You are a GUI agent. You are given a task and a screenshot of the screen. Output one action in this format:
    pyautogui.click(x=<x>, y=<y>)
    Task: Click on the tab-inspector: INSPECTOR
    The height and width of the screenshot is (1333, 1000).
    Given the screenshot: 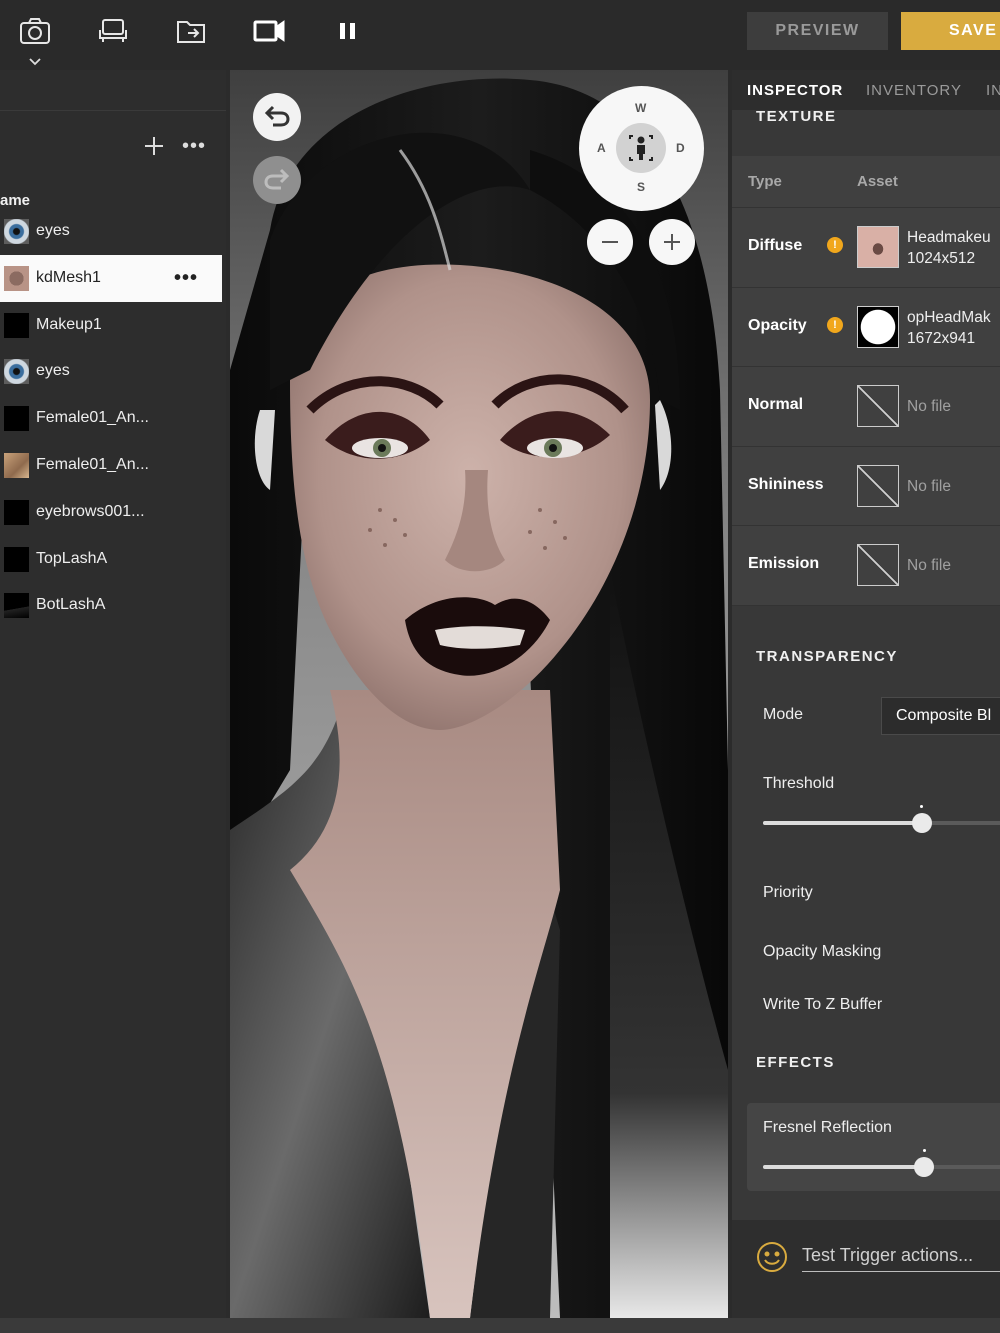 What is the action you would take?
    pyautogui.click(x=795, y=90)
    